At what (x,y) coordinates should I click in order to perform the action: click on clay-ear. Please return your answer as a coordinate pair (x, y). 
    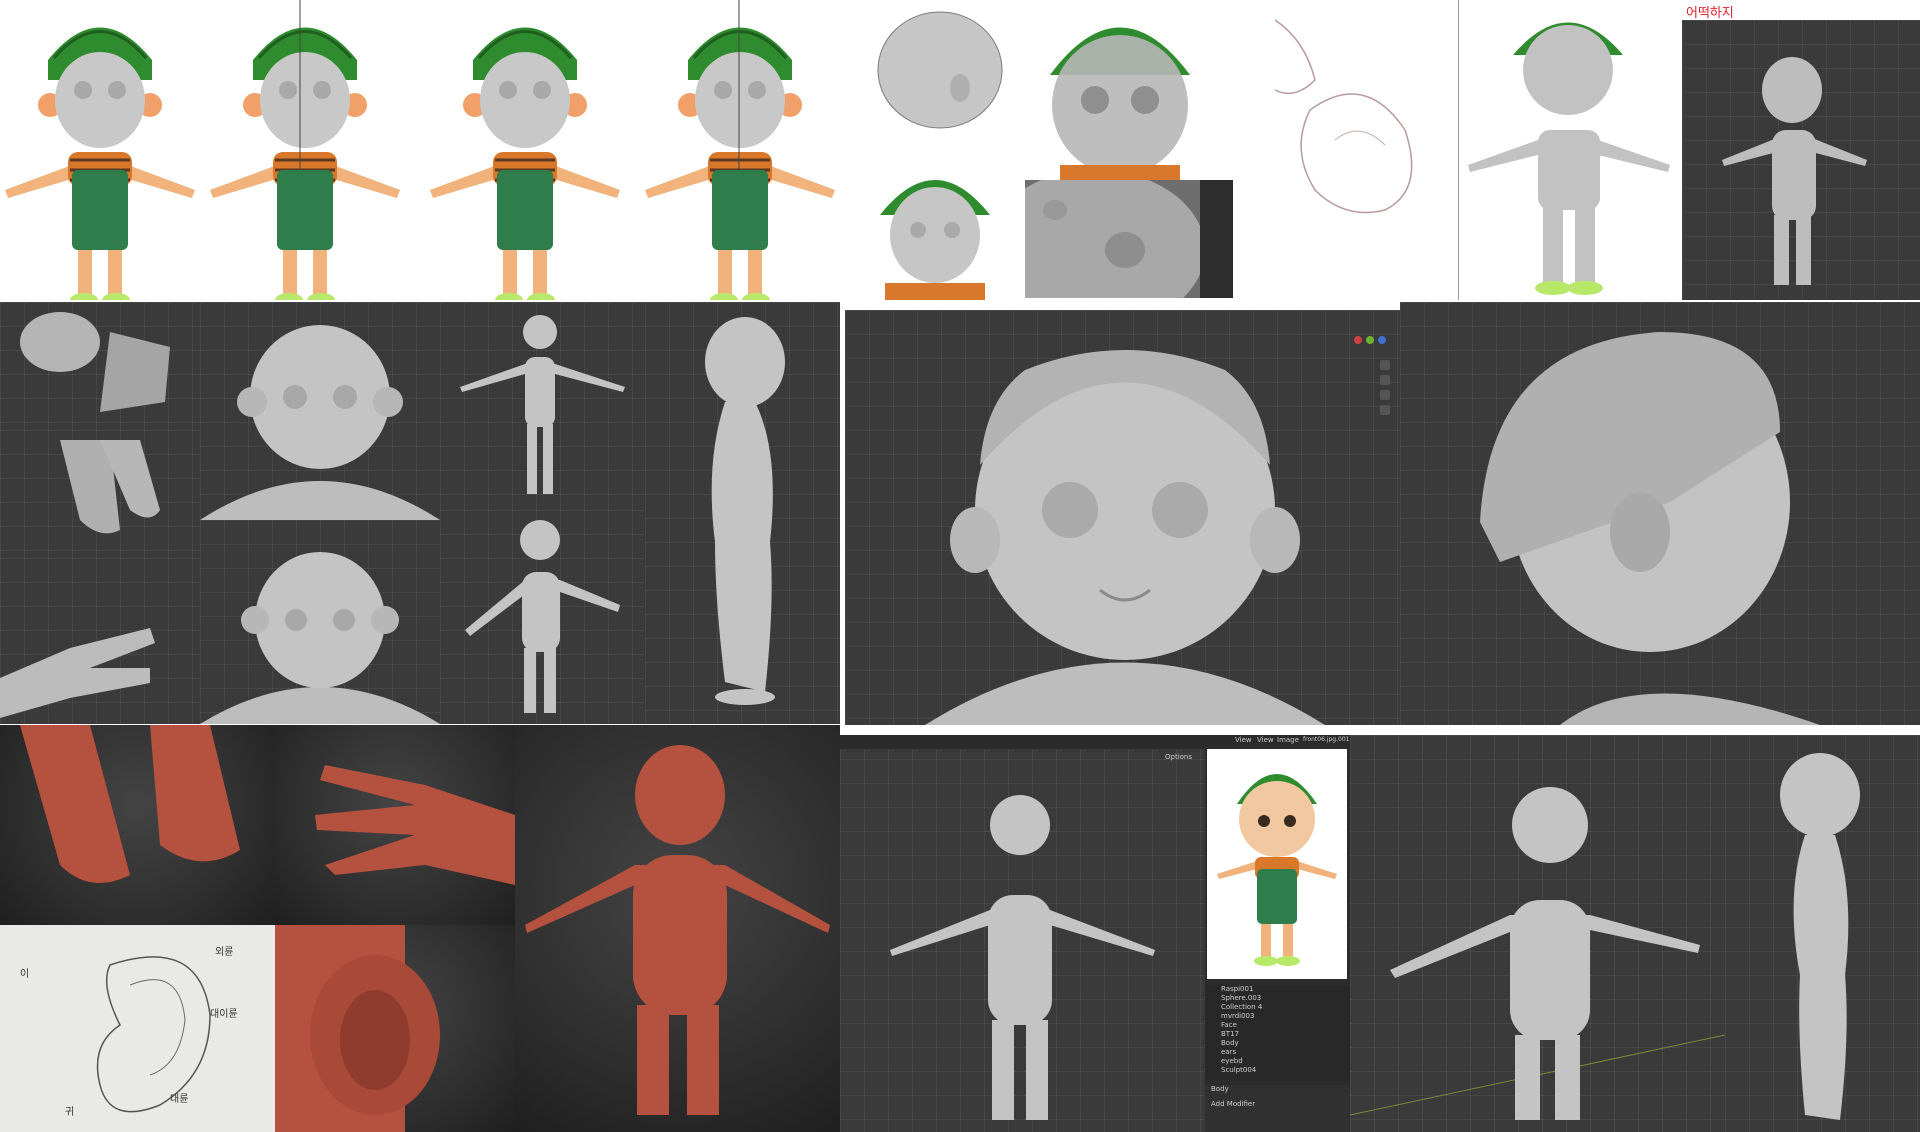
    Looking at the image, I should click on (395, 1028).